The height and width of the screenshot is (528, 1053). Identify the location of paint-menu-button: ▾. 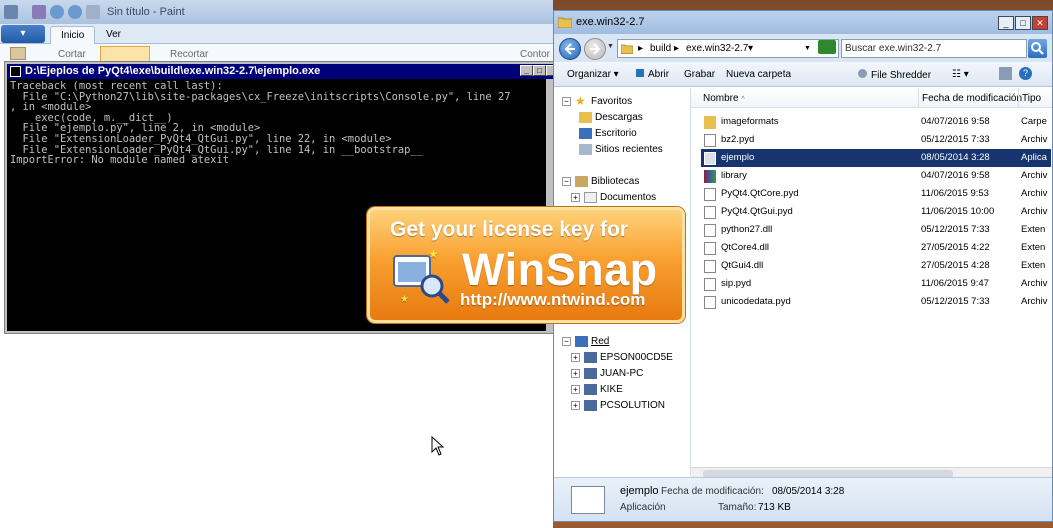
(23, 34).